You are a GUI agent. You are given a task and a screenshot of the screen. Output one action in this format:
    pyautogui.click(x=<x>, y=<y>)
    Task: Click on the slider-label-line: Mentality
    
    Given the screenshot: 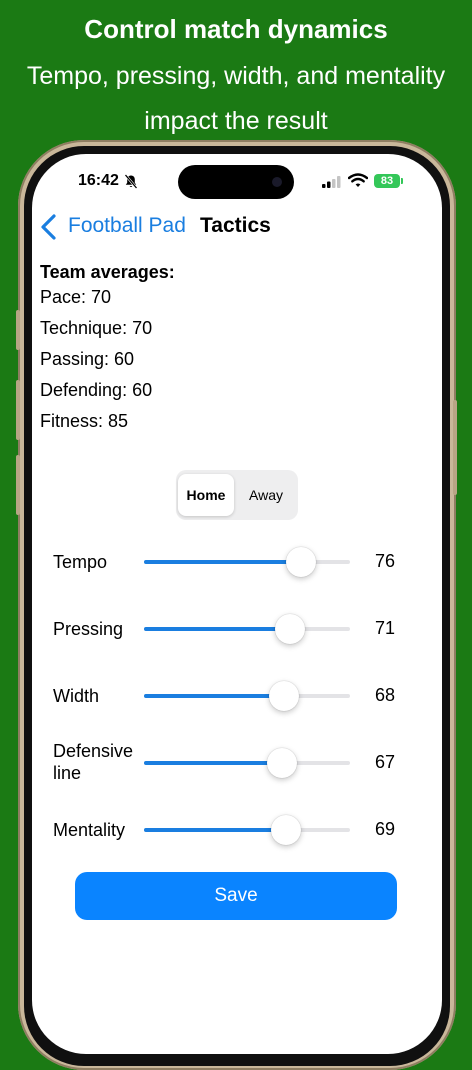 What is the action you would take?
    pyautogui.click(x=89, y=830)
    